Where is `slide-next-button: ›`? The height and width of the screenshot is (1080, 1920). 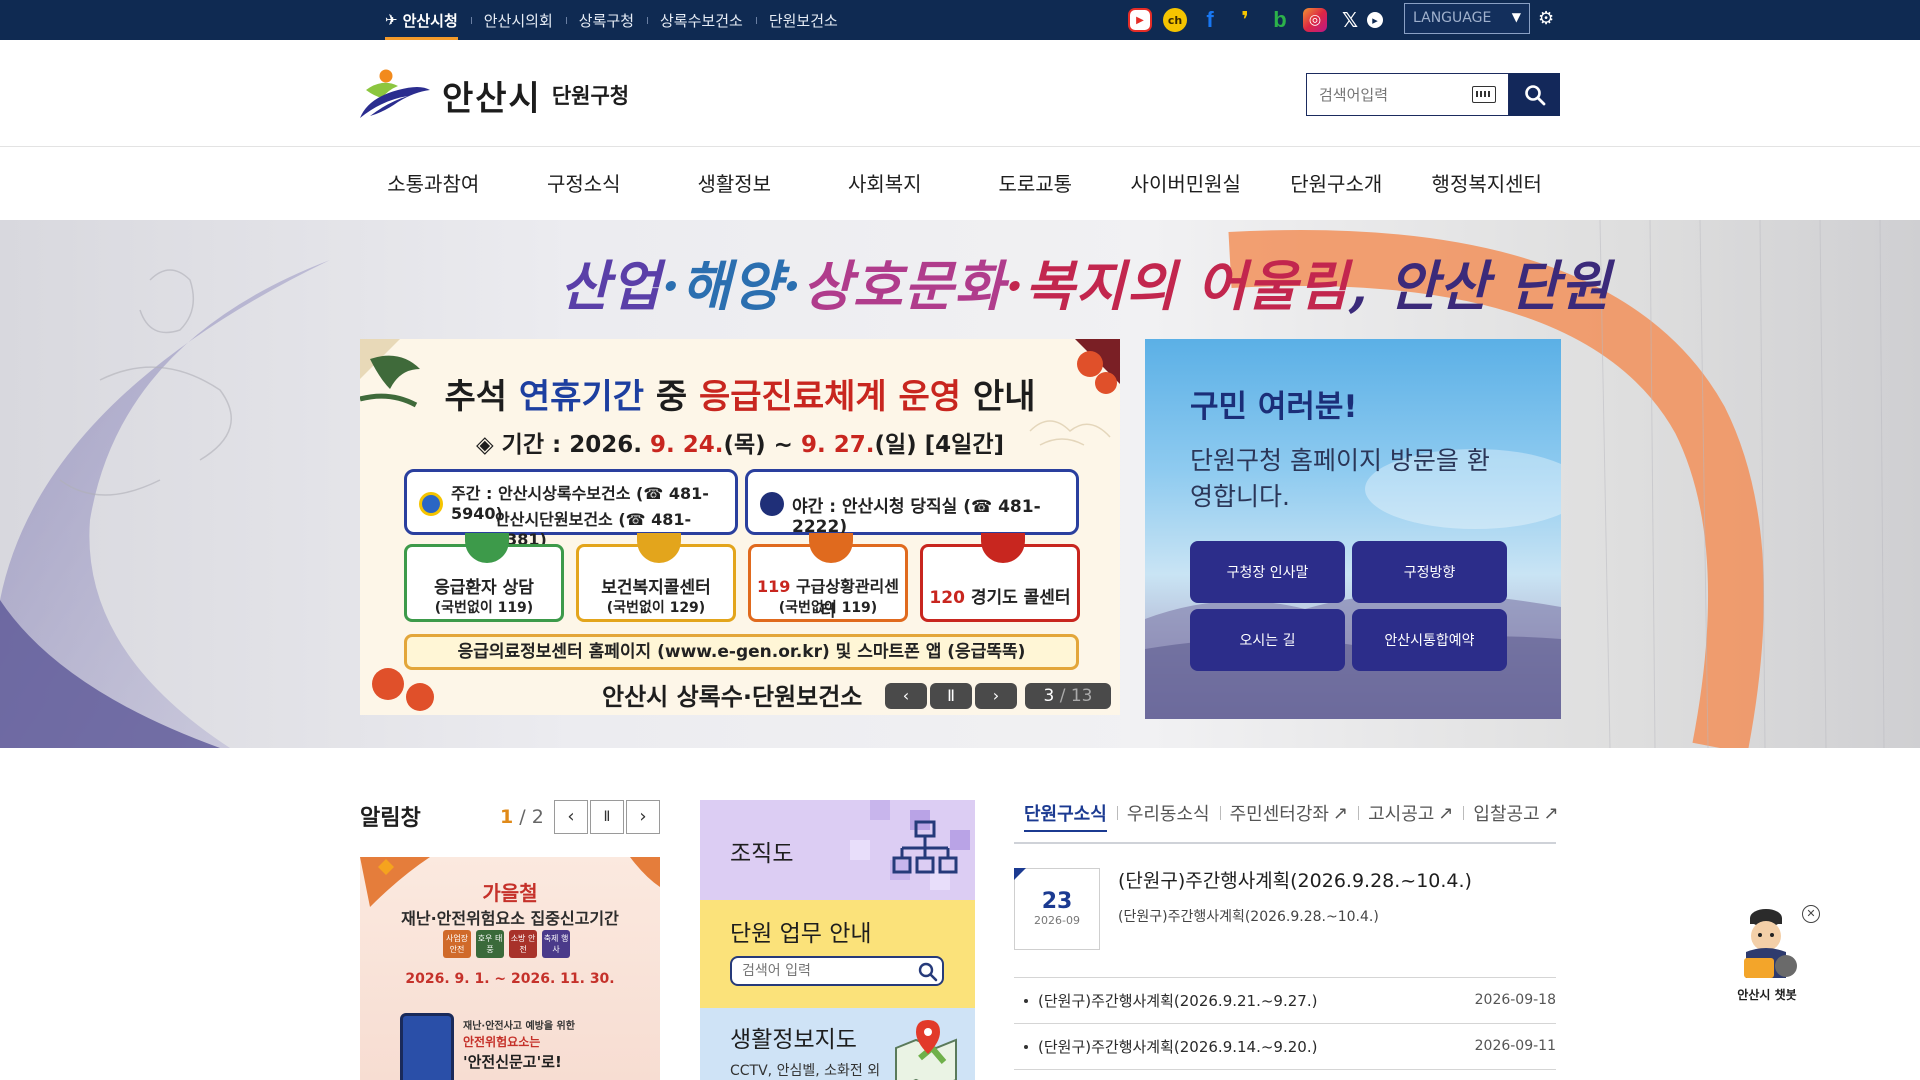
slide-next-button: › is located at coordinates (996, 696).